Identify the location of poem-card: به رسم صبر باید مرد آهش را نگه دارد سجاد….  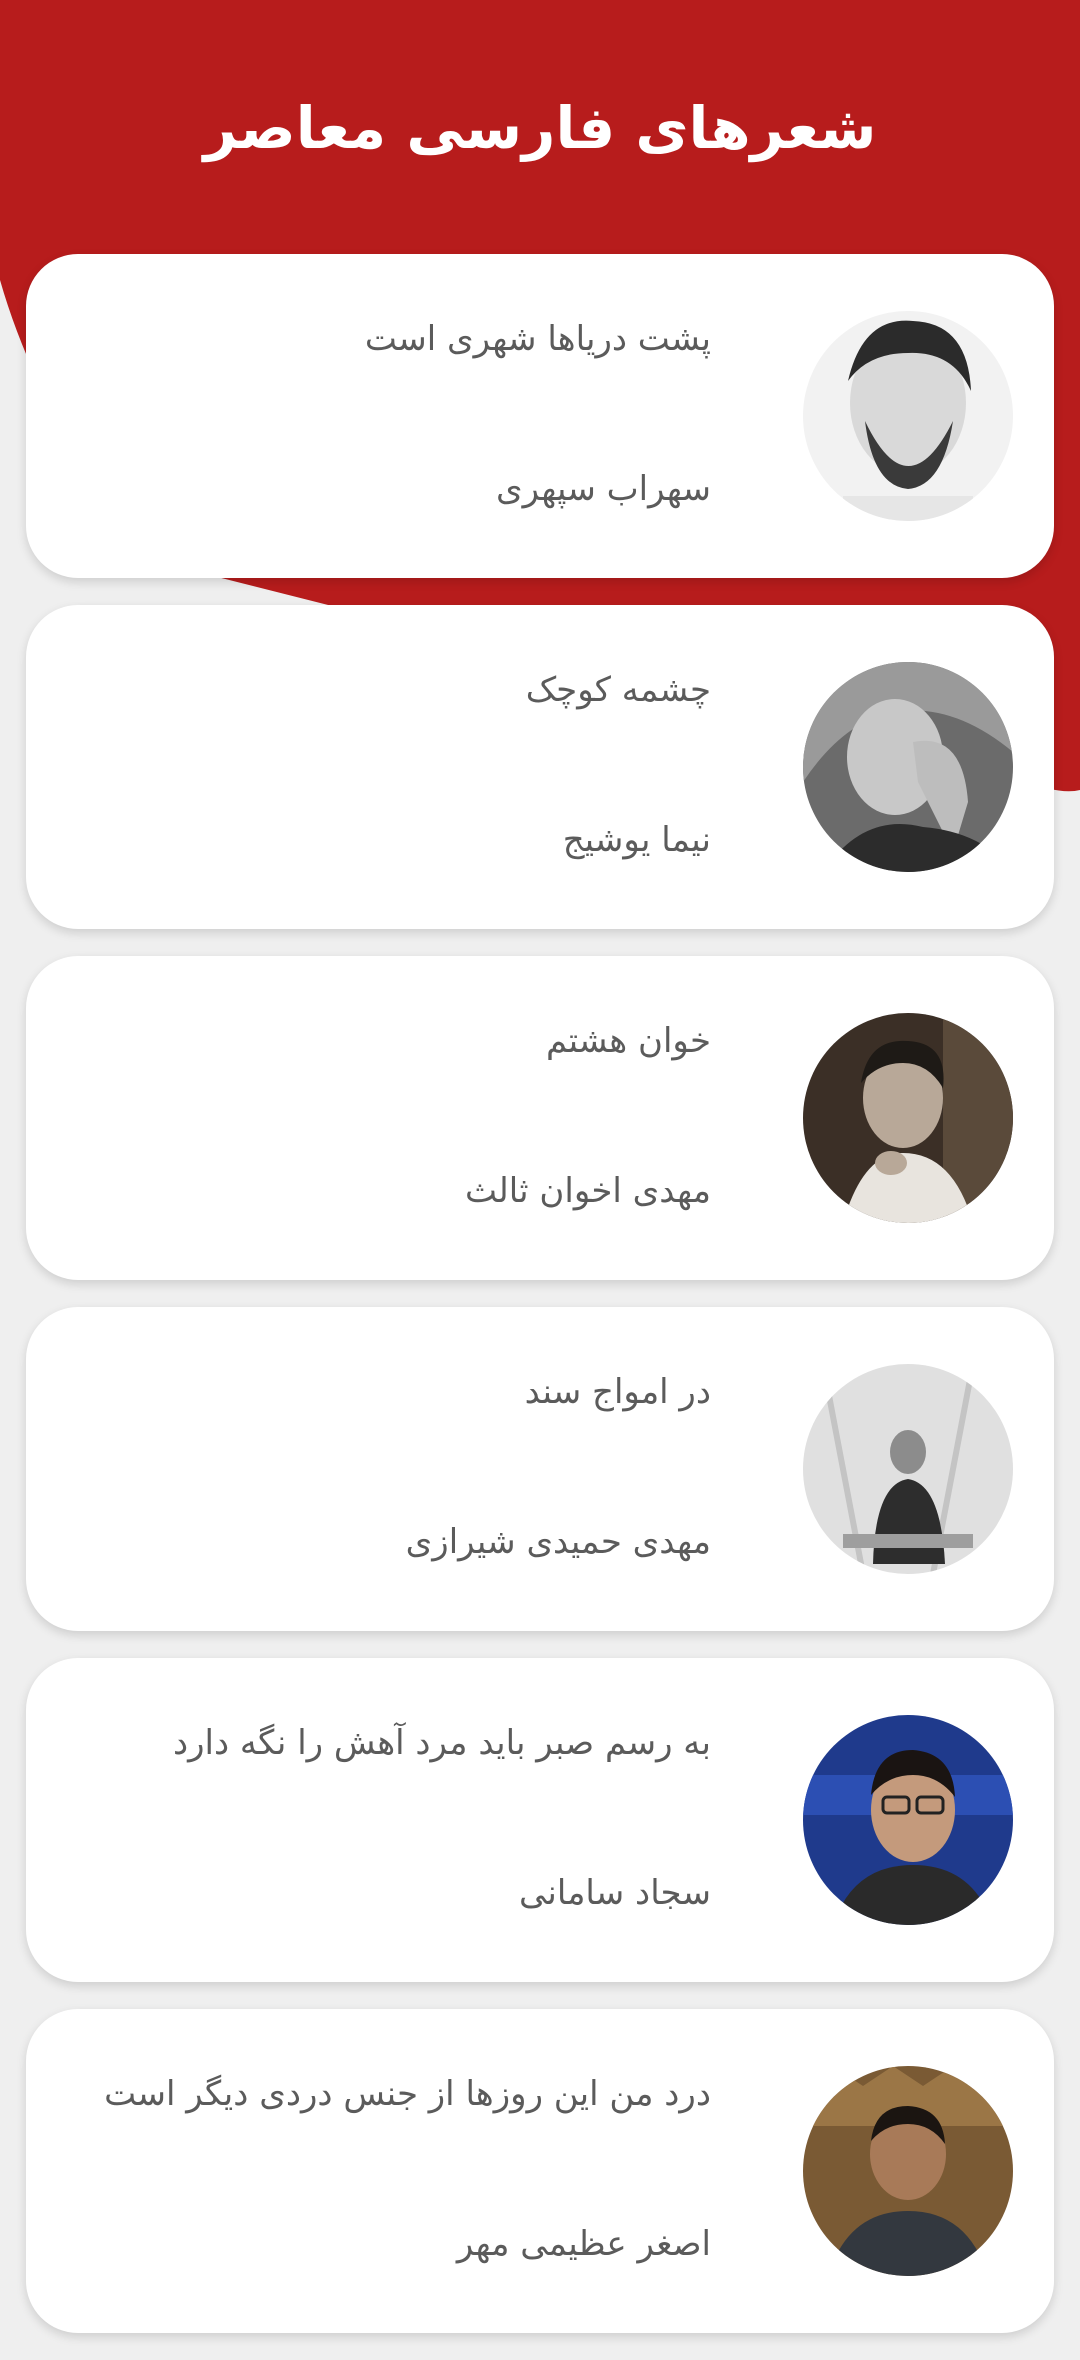
(540, 1820).